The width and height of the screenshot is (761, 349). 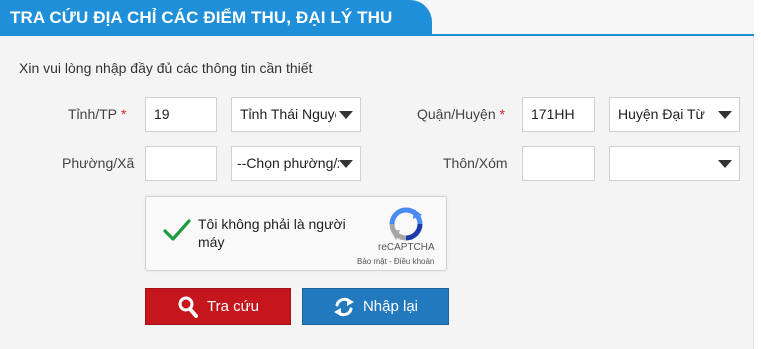 I want to click on district-label: Quận/Huyện *, so click(x=461, y=114).